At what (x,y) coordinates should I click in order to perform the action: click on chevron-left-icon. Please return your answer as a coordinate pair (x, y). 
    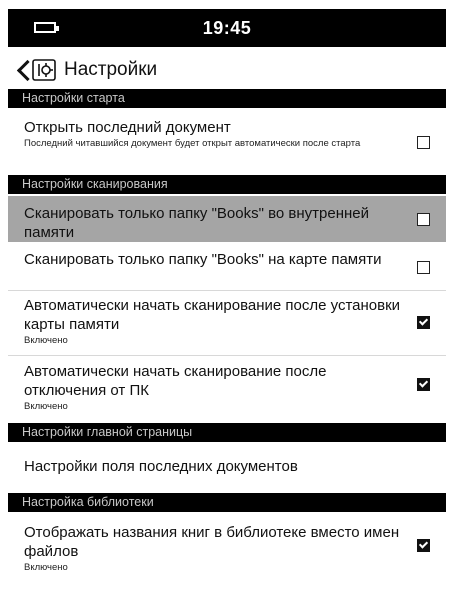
    Looking at the image, I should click on (23, 70).